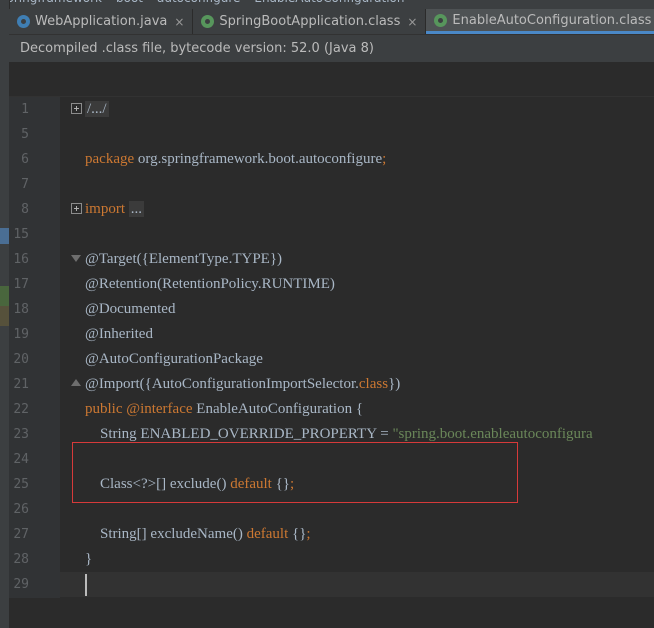 The width and height of the screenshot is (654, 628). What do you see at coordinates (23, 21) in the screenshot?
I see `java-file-icon` at bounding box center [23, 21].